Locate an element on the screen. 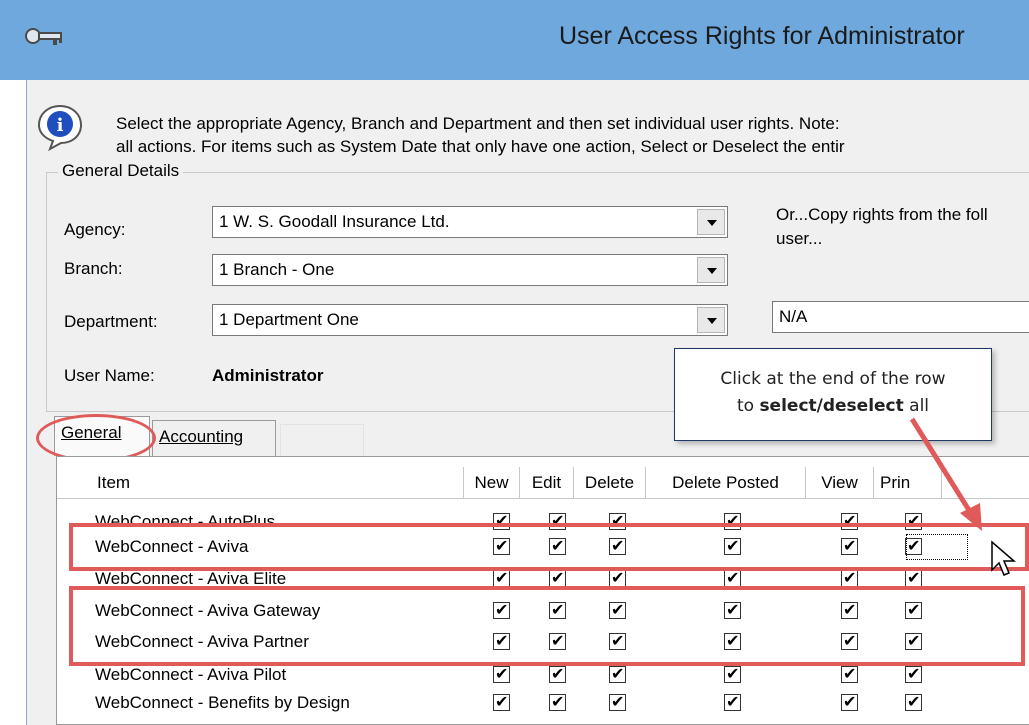 The image size is (1029, 725). agency-label: Agency: is located at coordinates (95, 229).